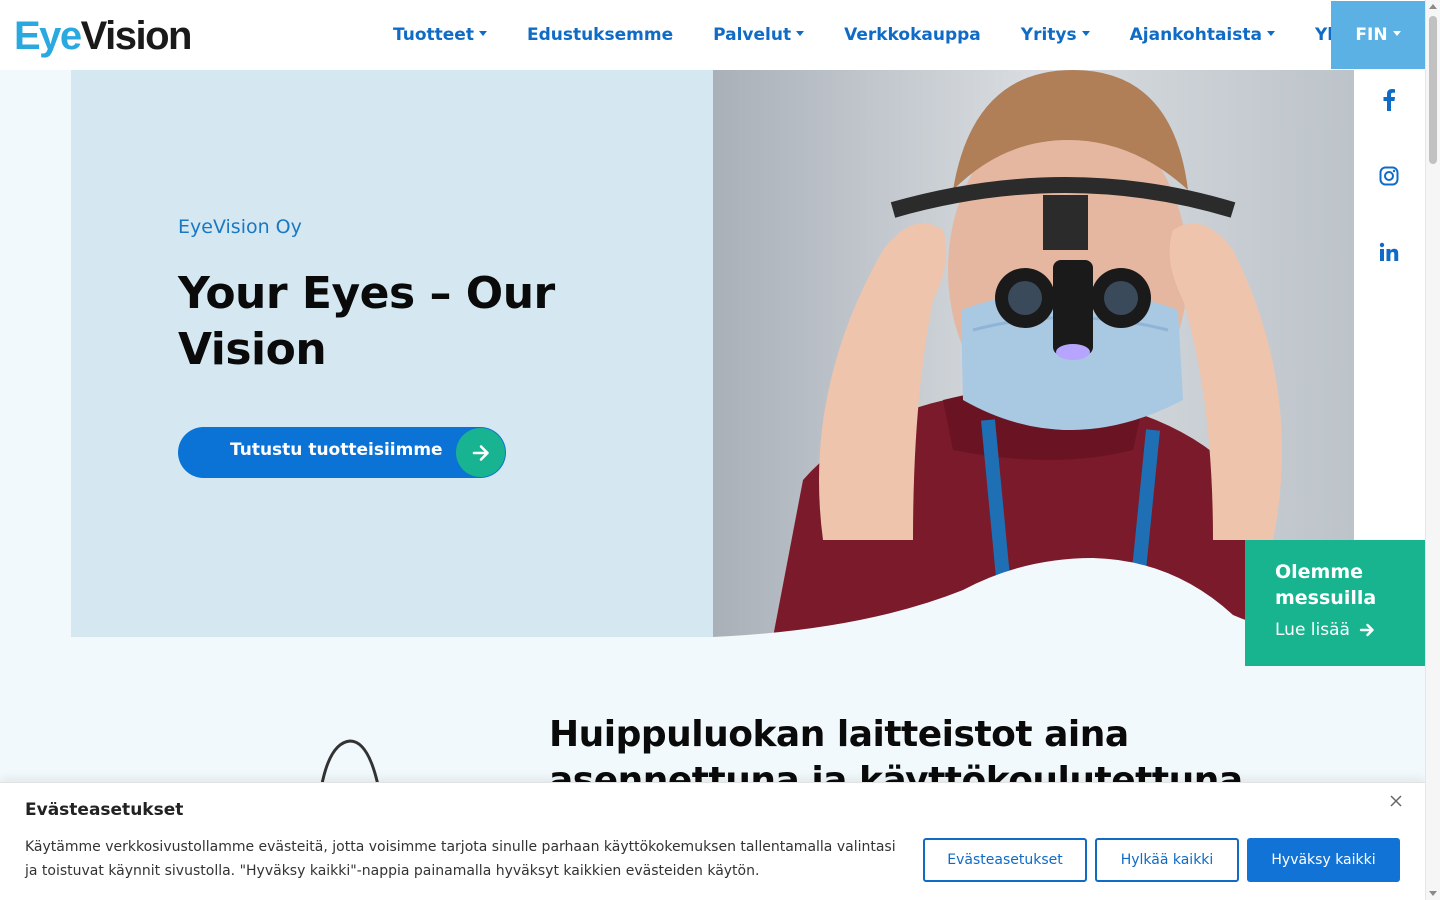  What do you see at coordinates (366, 321) in the screenshot?
I see `hero-title: Your Eyes – Our Vision` at bounding box center [366, 321].